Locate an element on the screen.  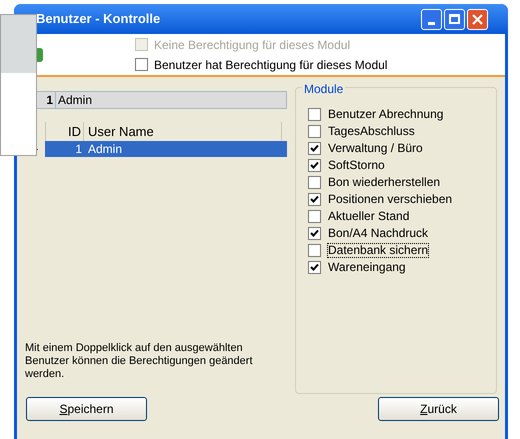
dialog-button: Speichern is located at coordinates (86, 409).